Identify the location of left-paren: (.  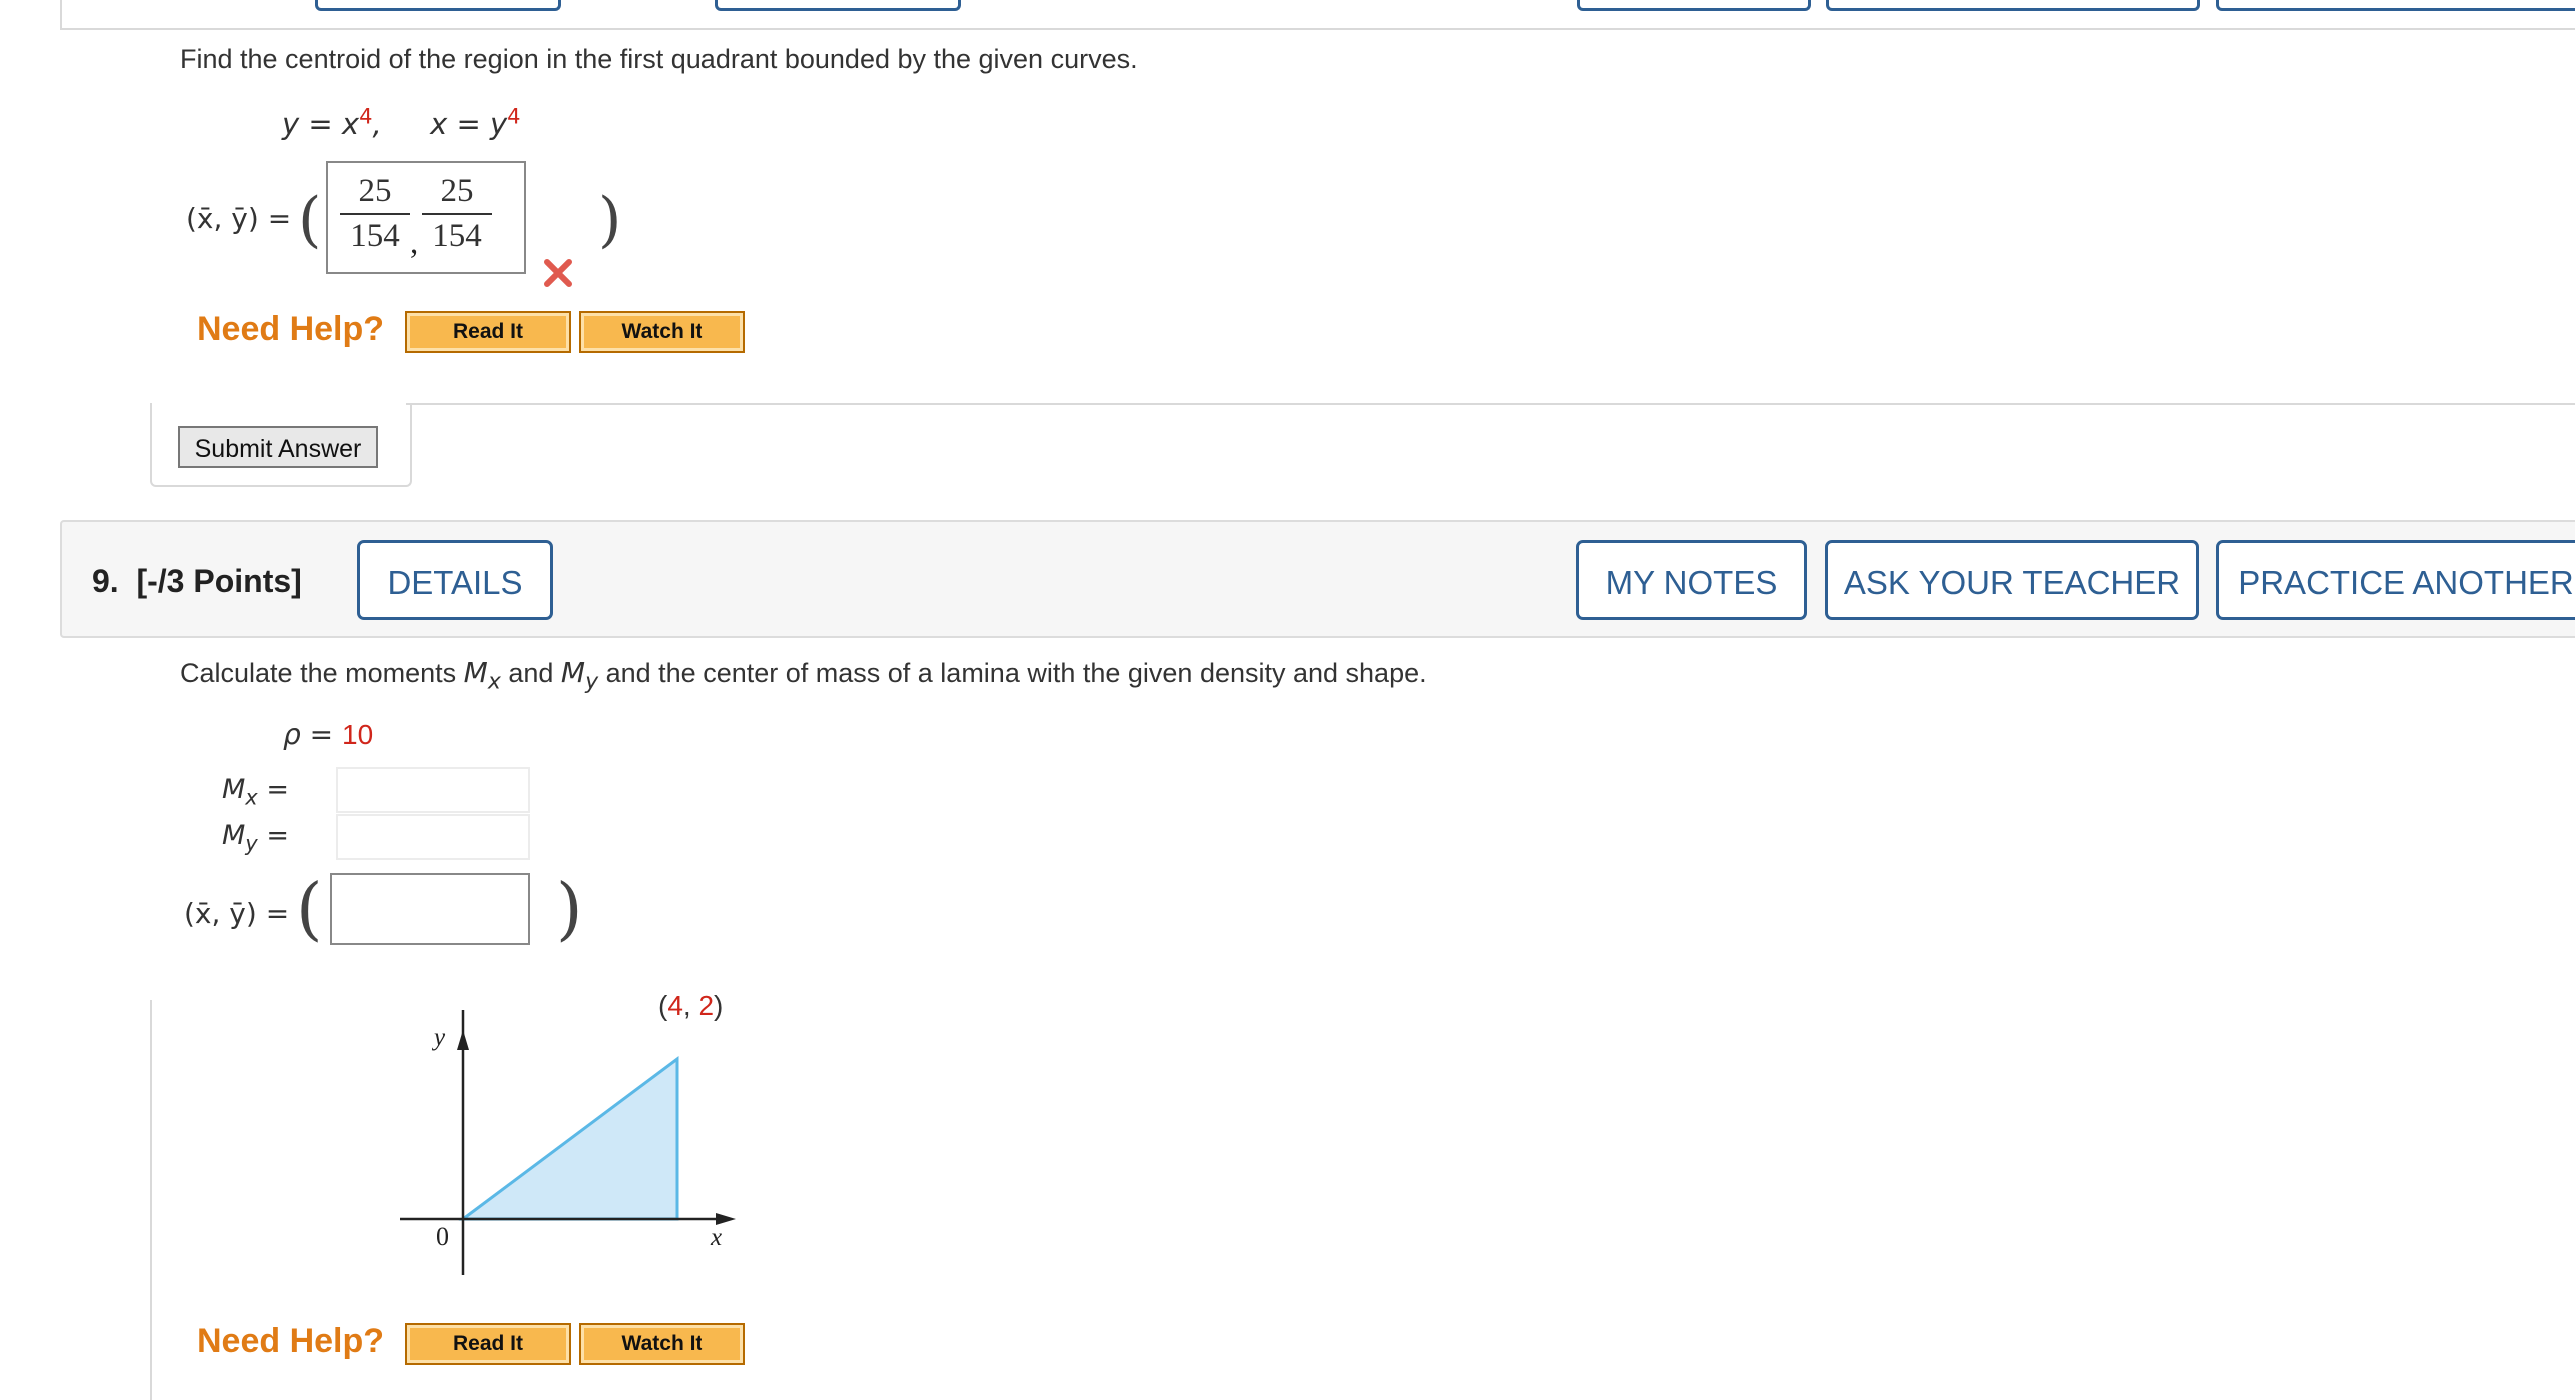
(309, 909).